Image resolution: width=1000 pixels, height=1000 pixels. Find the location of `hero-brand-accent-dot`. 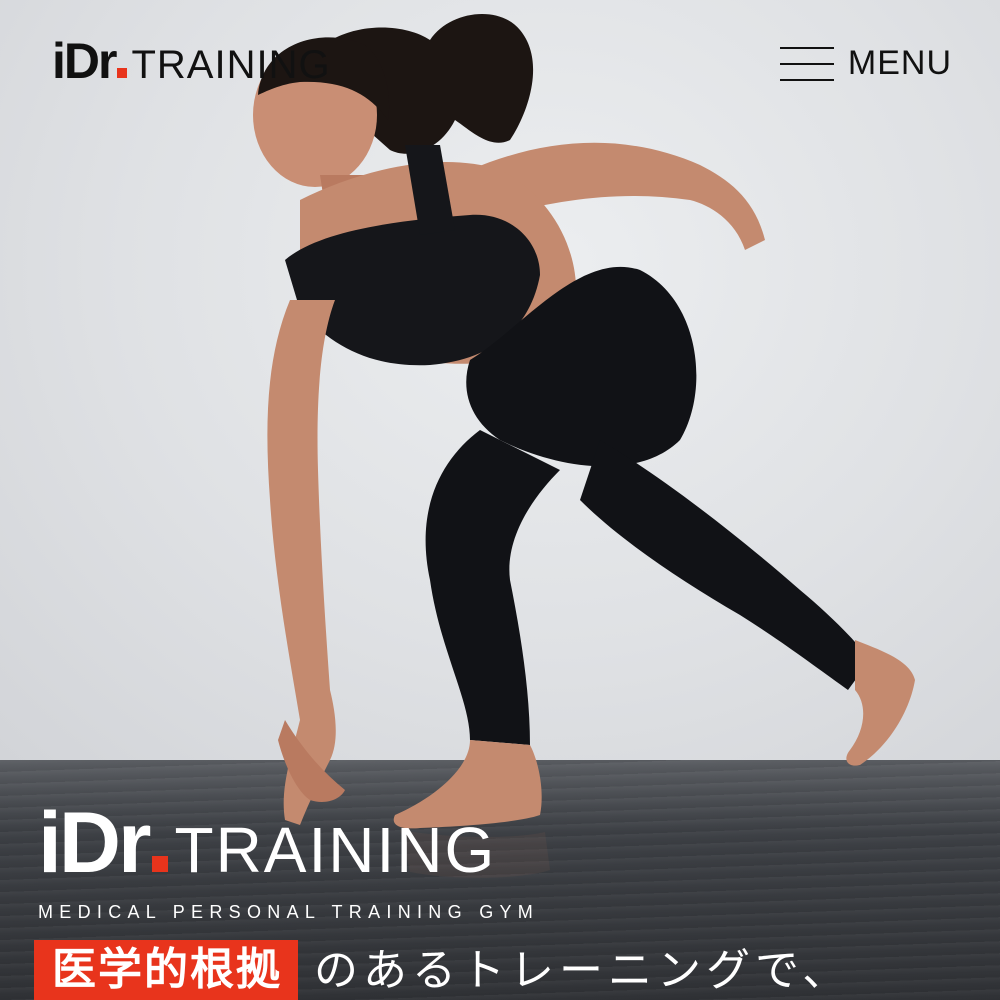

hero-brand-accent-dot is located at coordinates (160, 864).